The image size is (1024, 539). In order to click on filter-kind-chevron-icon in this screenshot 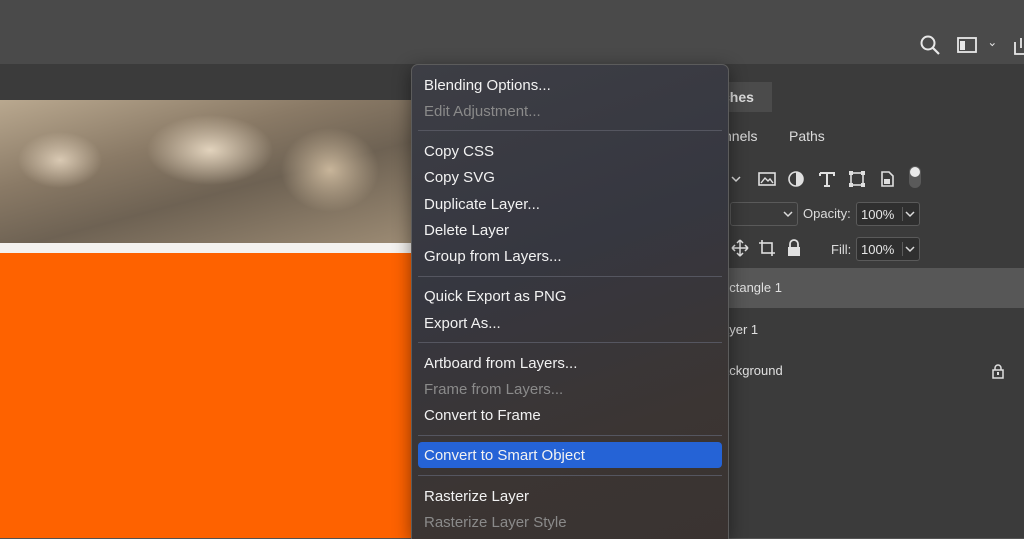, I will do `click(736, 179)`.